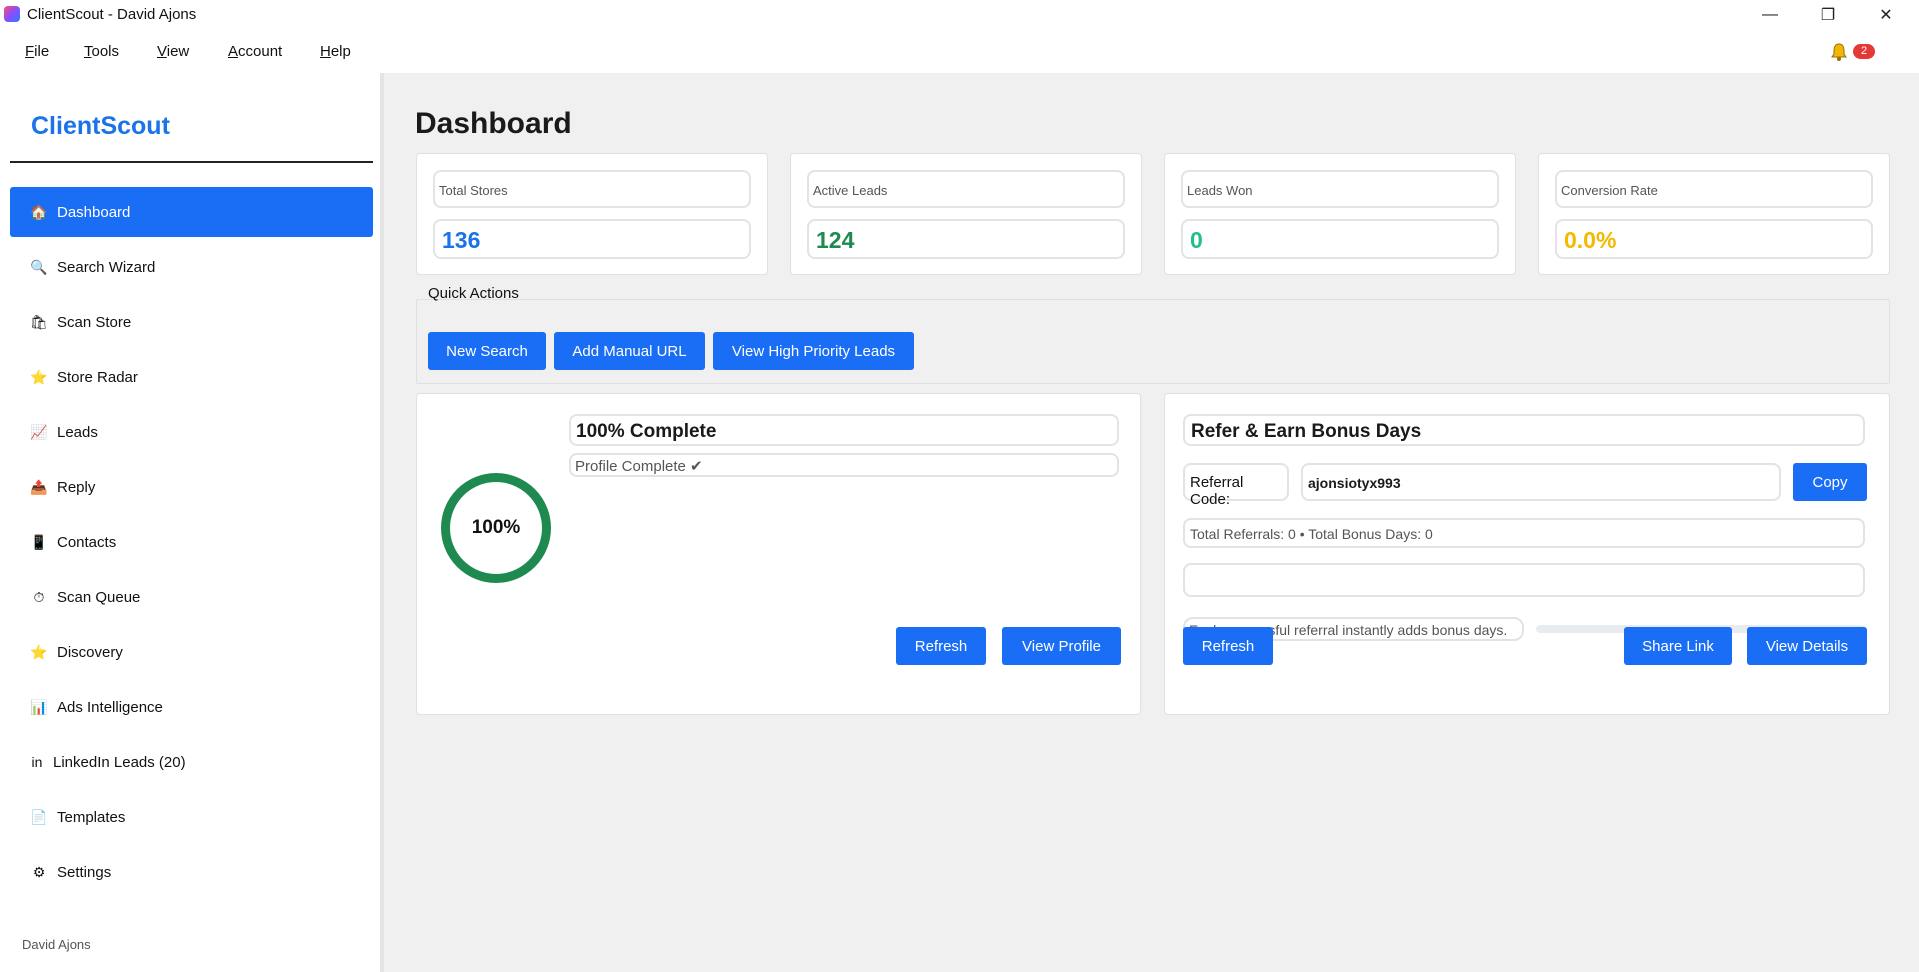 This screenshot has width=1919, height=972. I want to click on view-details-button: View Details, so click(1807, 646).